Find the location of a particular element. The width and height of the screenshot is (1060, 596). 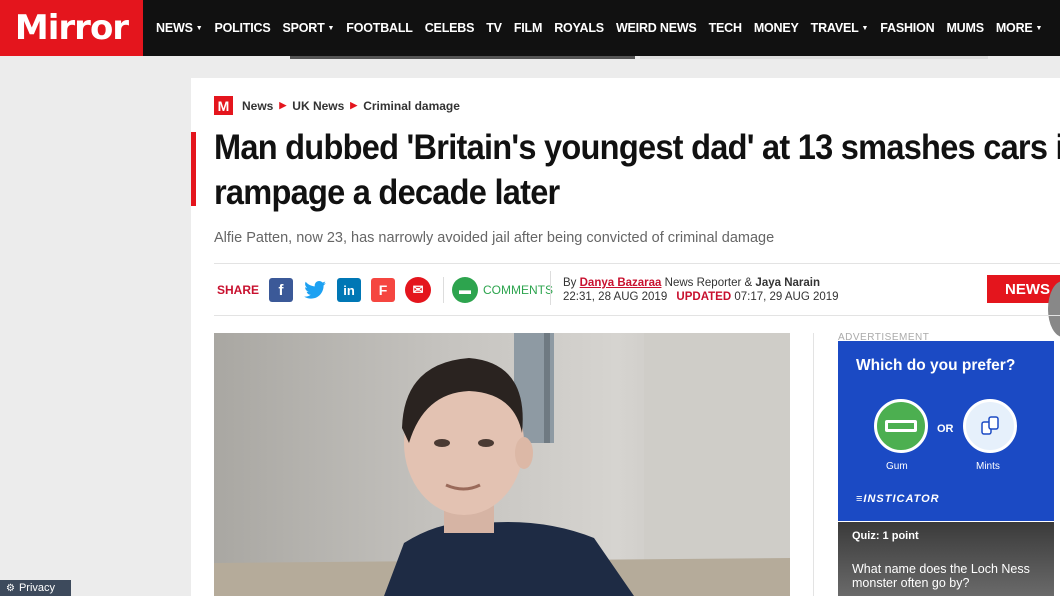

nav-item-fashion: FASHION is located at coordinates (907, 28).